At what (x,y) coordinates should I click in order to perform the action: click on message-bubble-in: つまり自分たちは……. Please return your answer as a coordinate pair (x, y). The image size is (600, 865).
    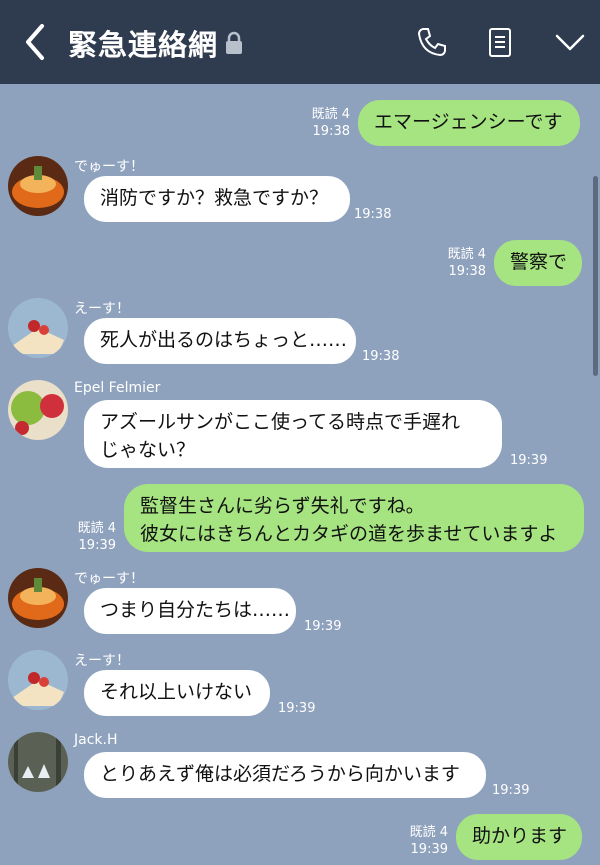
    Looking at the image, I should click on (190, 611).